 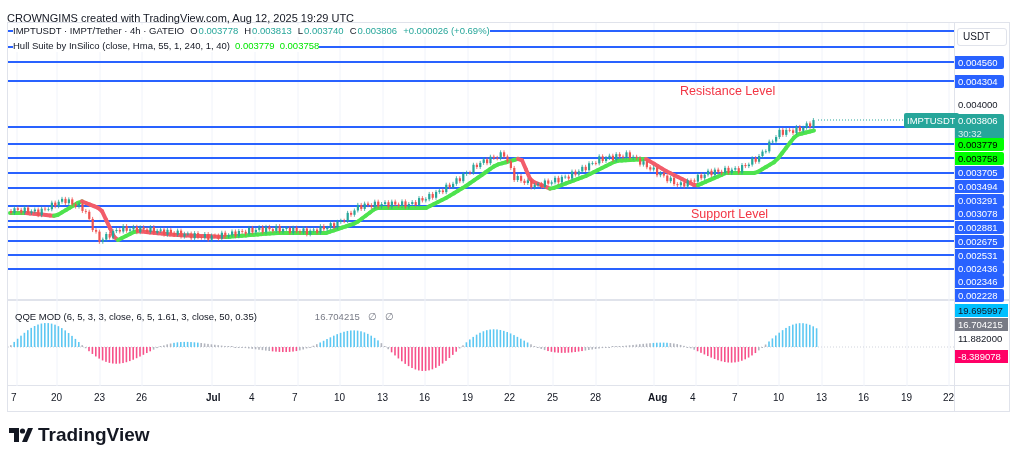 I want to click on price-label: 0.002228, so click(x=979, y=295).